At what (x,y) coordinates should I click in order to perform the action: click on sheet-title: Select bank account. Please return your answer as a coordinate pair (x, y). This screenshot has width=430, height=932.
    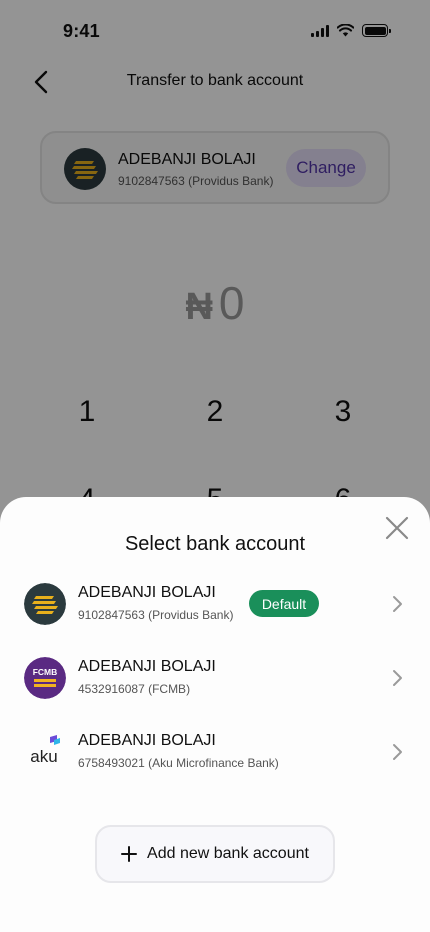
    Looking at the image, I should click on (215, 544).